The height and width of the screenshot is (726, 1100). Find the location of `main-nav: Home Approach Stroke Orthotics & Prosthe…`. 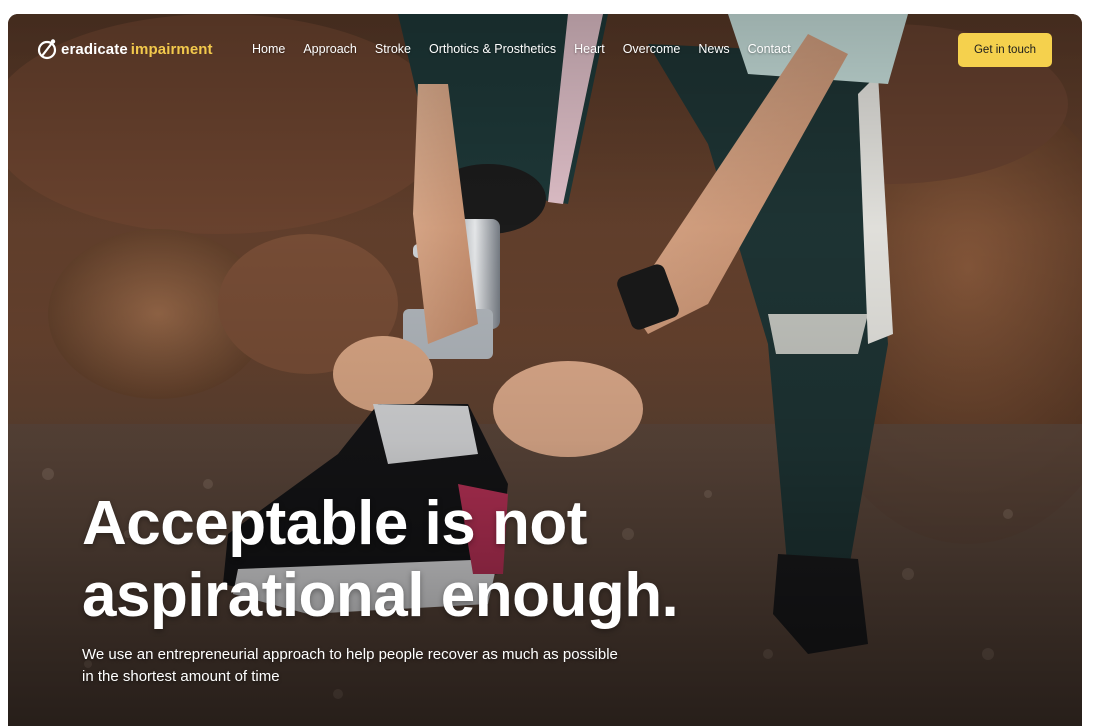

main-nav: Home Approach Stroke Orthotics & Prosthe… is located at coordinates (530, 49).